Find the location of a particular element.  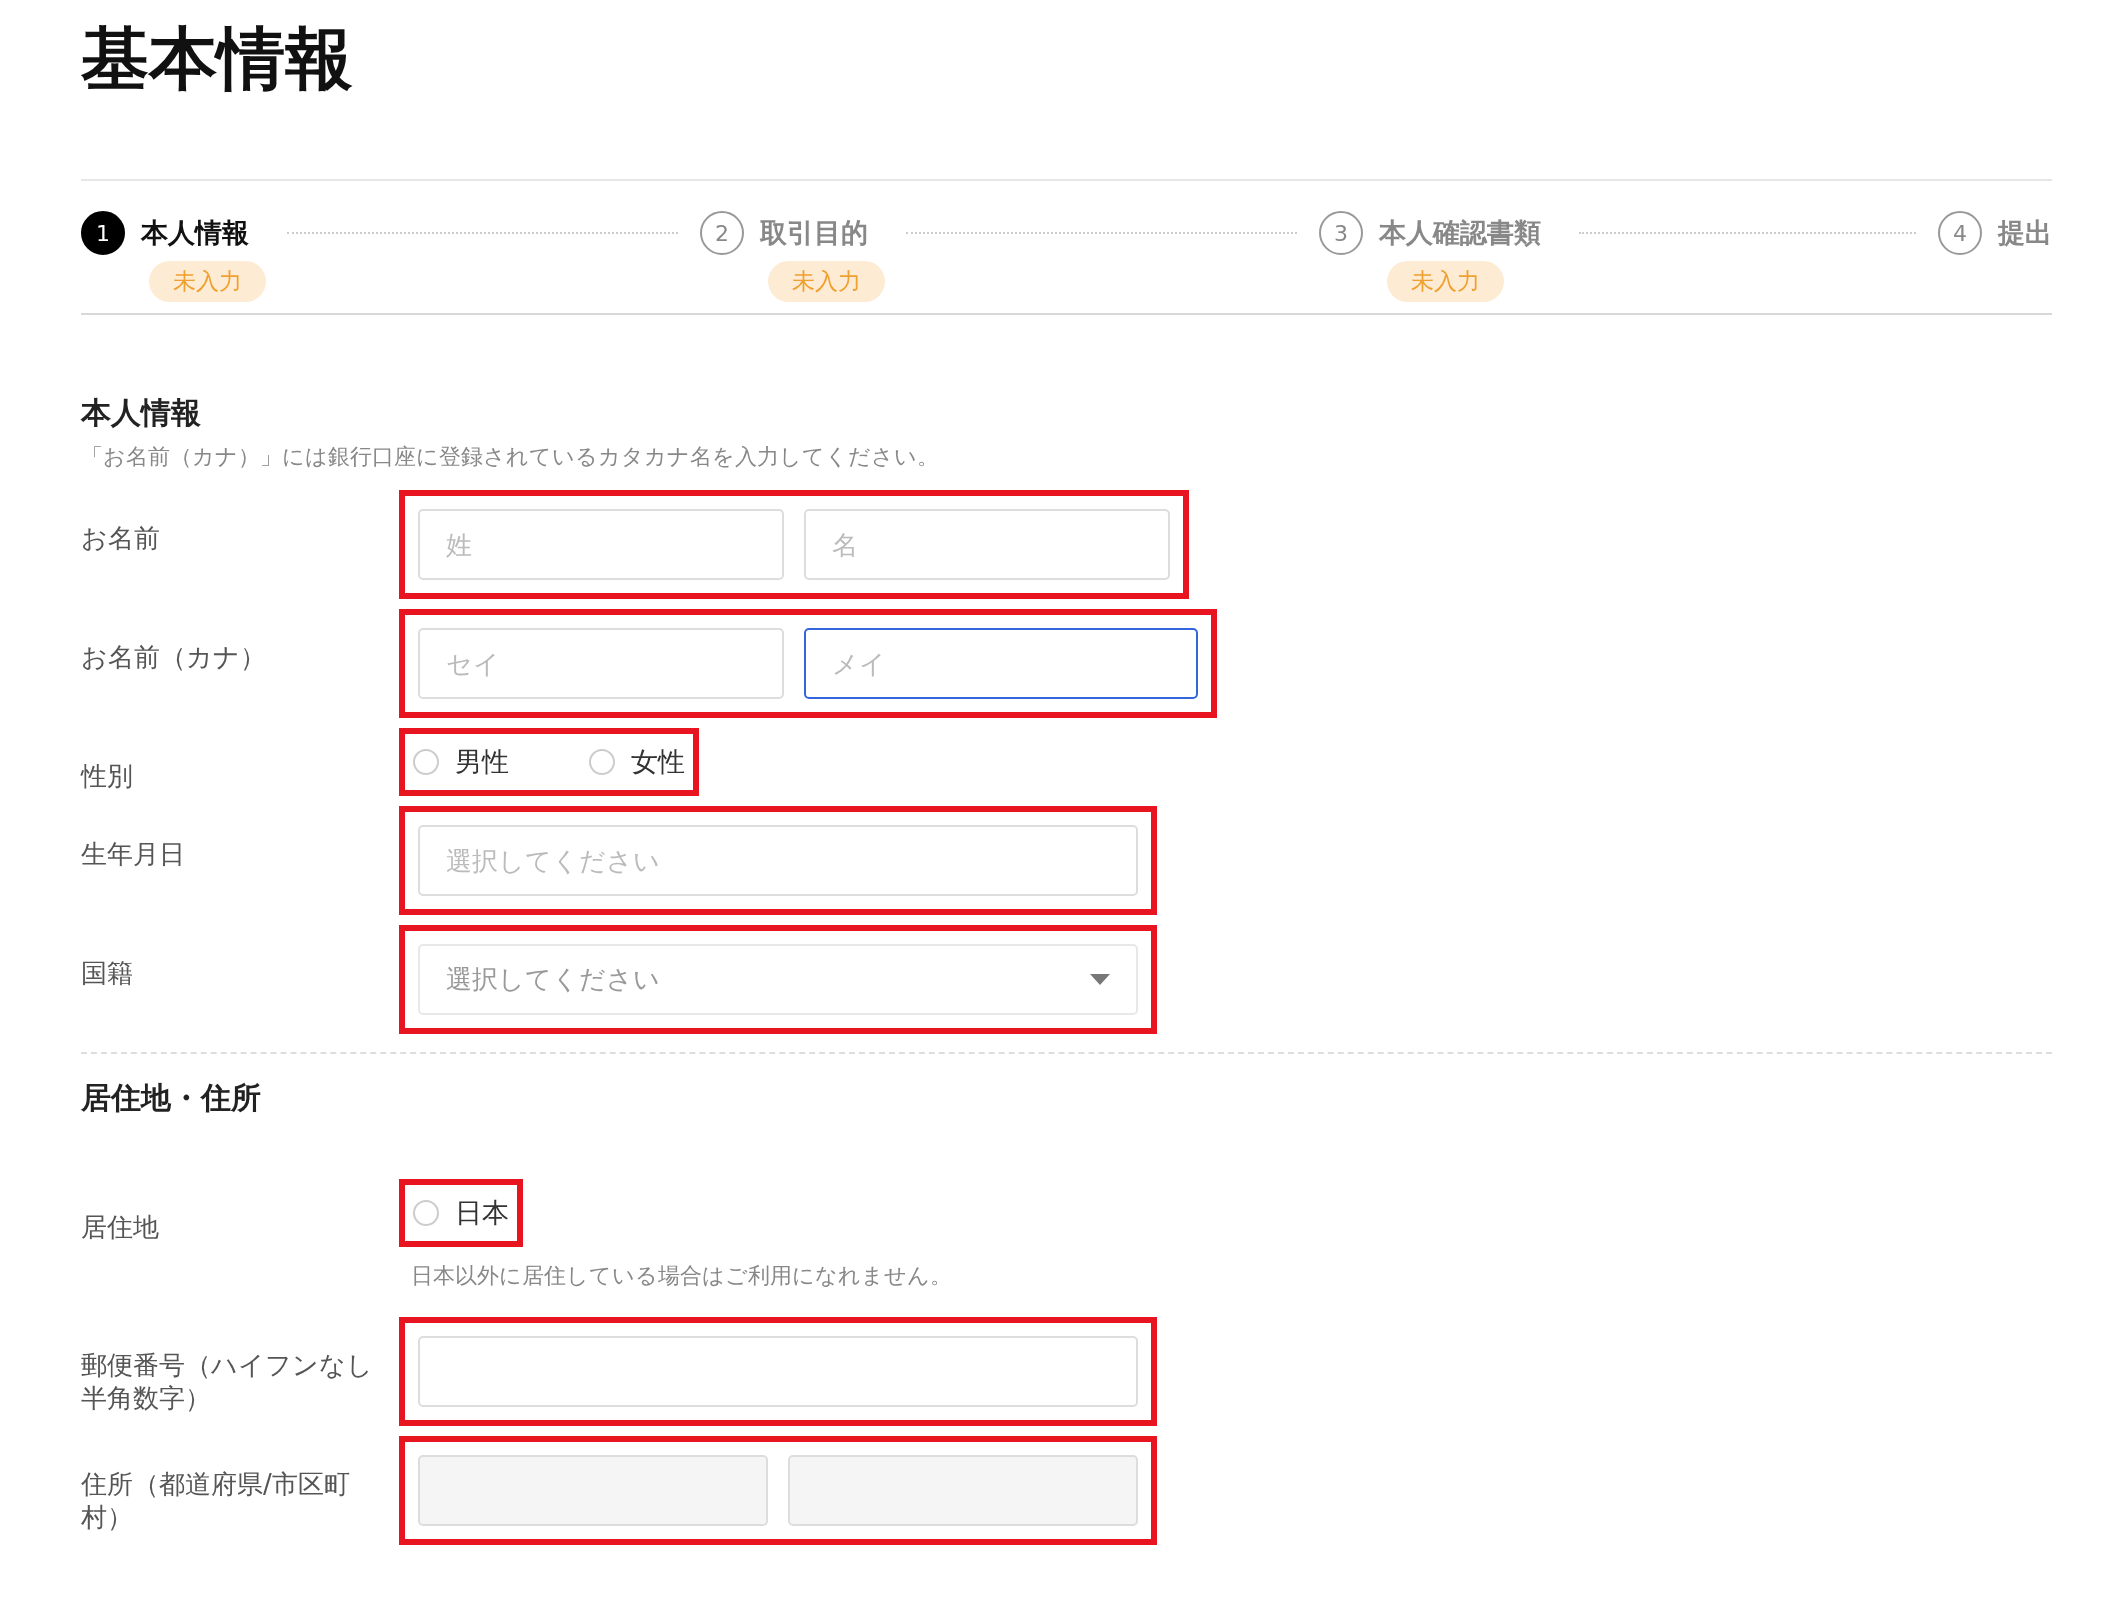

page-title: 基本情報 is located at coordinates (1066, 90).